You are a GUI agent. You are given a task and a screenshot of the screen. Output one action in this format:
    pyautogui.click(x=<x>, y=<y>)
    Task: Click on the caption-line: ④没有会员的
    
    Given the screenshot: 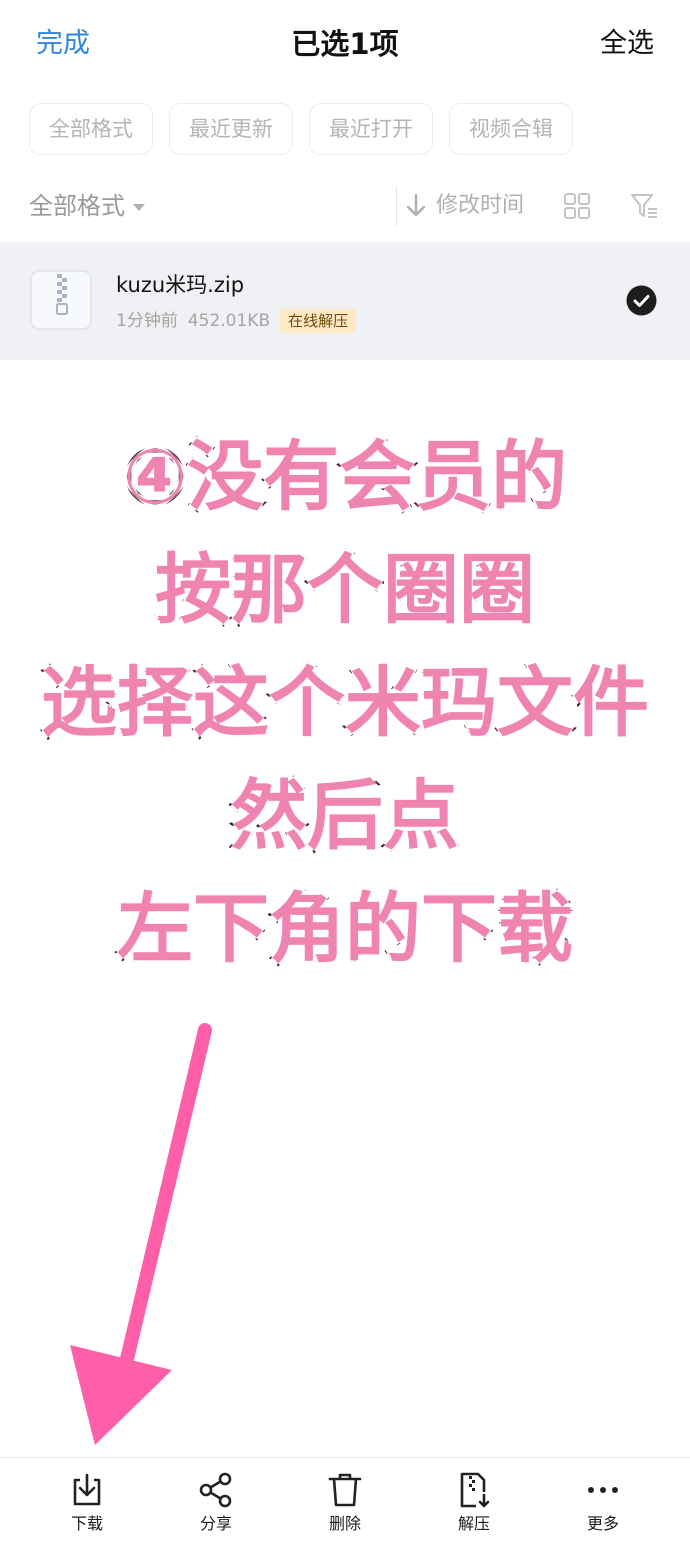 What is the action you would take?
    pyautogui.click(x=345, y=476)
    